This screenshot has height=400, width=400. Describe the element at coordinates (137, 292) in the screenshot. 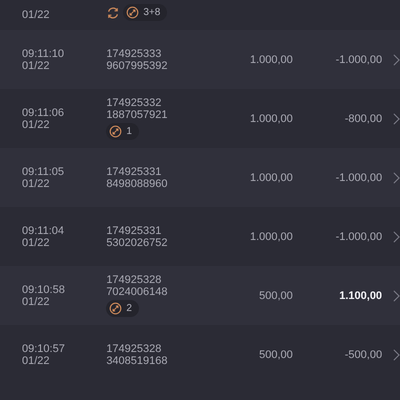

I see `order-id-text: 7024006148` at that location.